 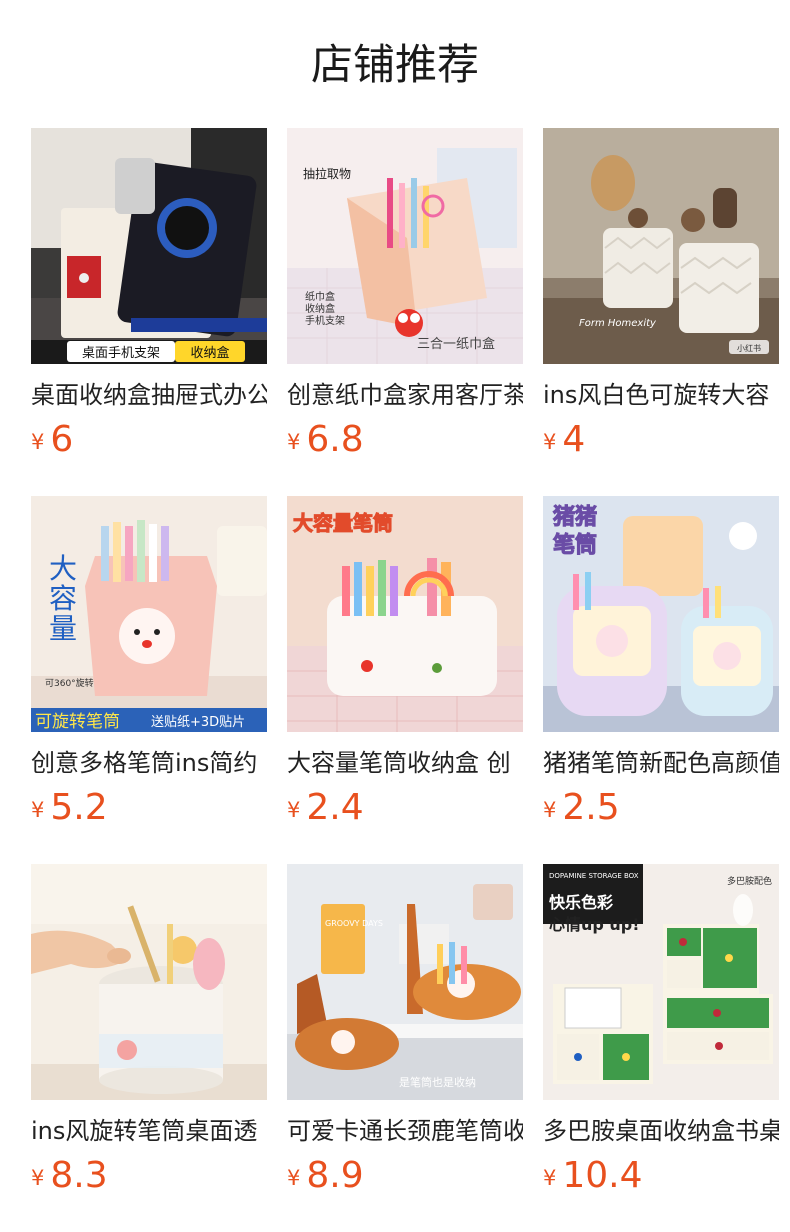 I want to click on overlay-text: 可360°旋转, so click(x=69, y=683).